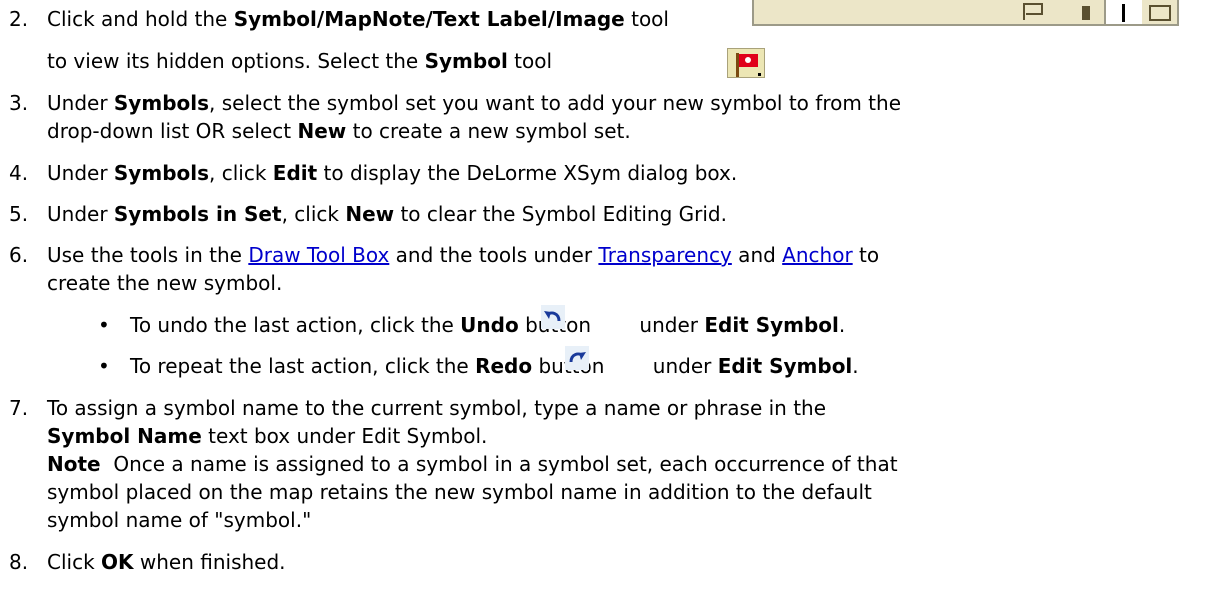  I want to click on red-flag-symbol-icon, so click(746, 63).